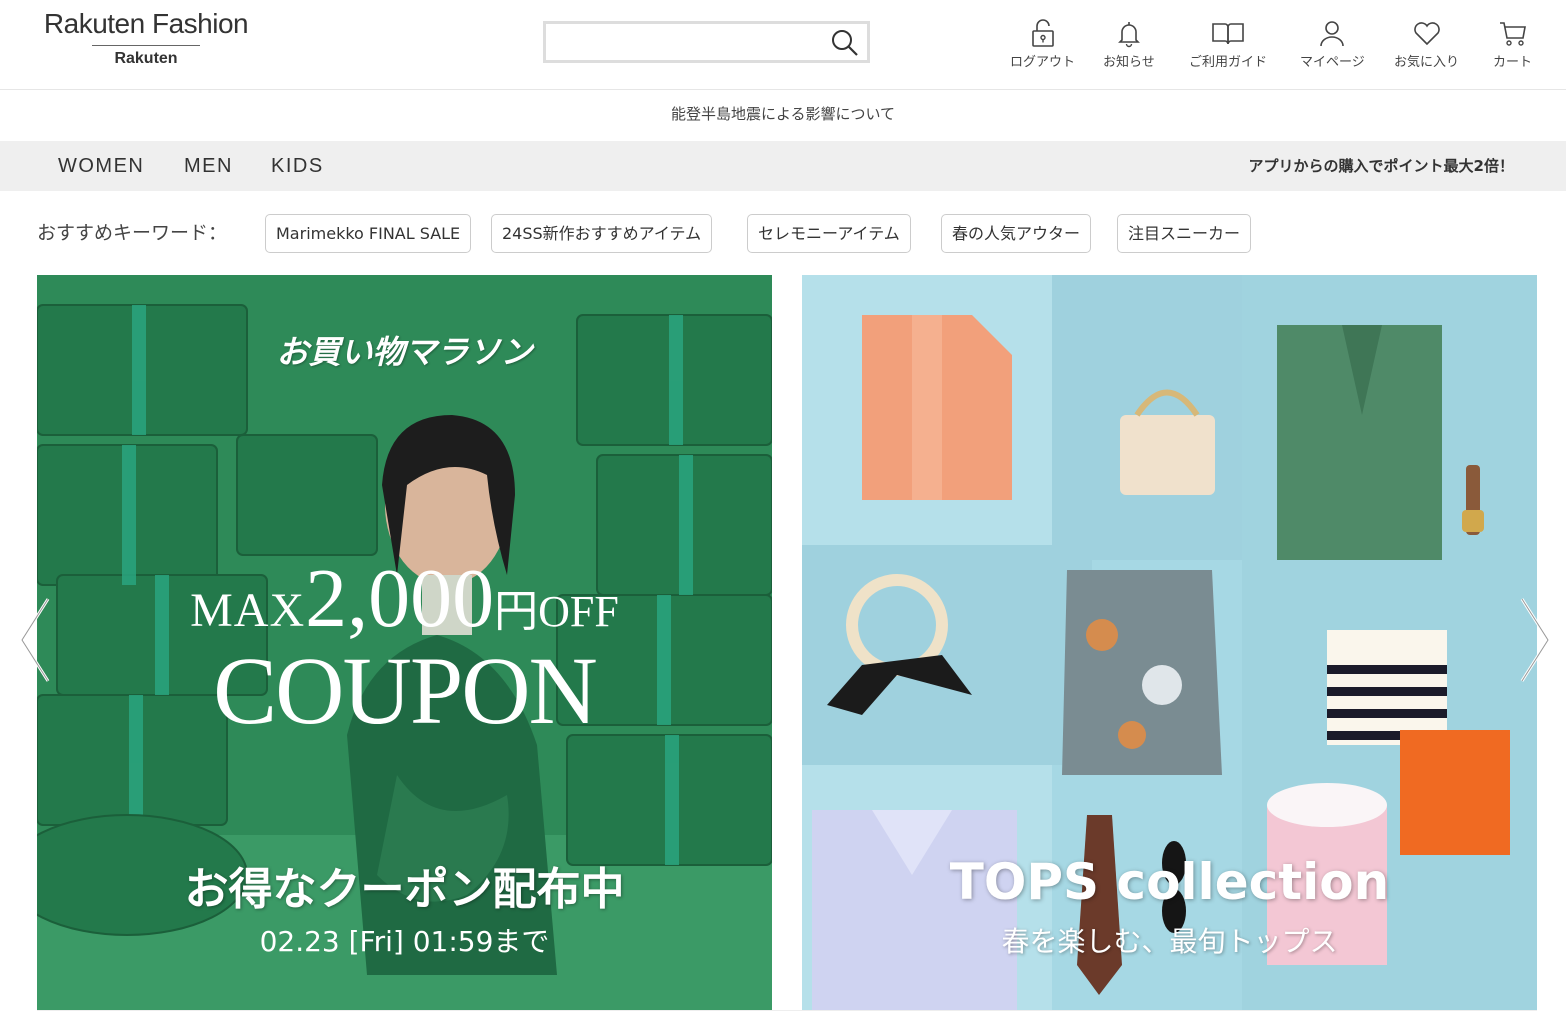 This screenshot has width=1566, height=1018. Describe the element at coordinates (681, 42) in the screenshot. I see `search-input` at that location.